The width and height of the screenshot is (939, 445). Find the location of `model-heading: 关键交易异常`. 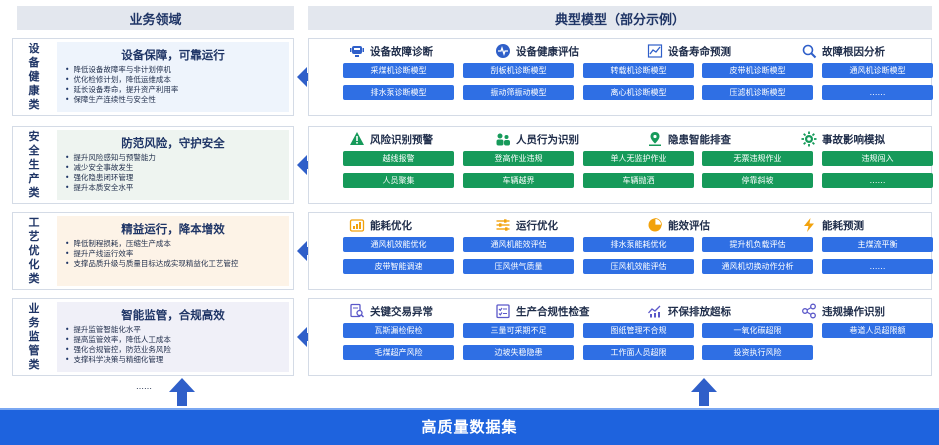

model-heading: 关键交易异常 is located at coordinates (424, 311).